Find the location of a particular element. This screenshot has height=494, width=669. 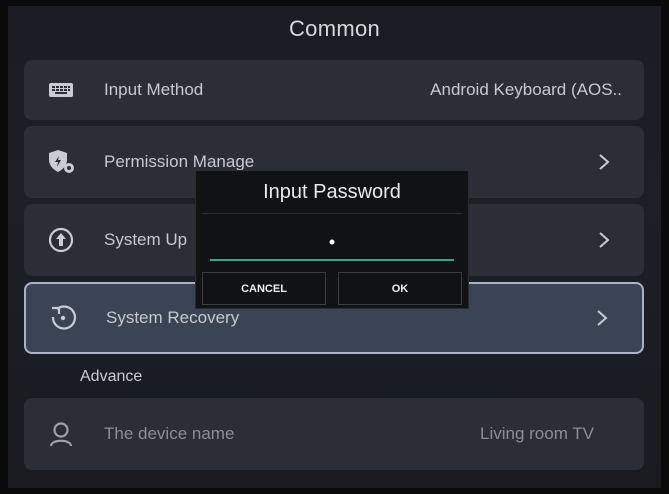

setting-label: Input Method is located at coordinates (154, 89).